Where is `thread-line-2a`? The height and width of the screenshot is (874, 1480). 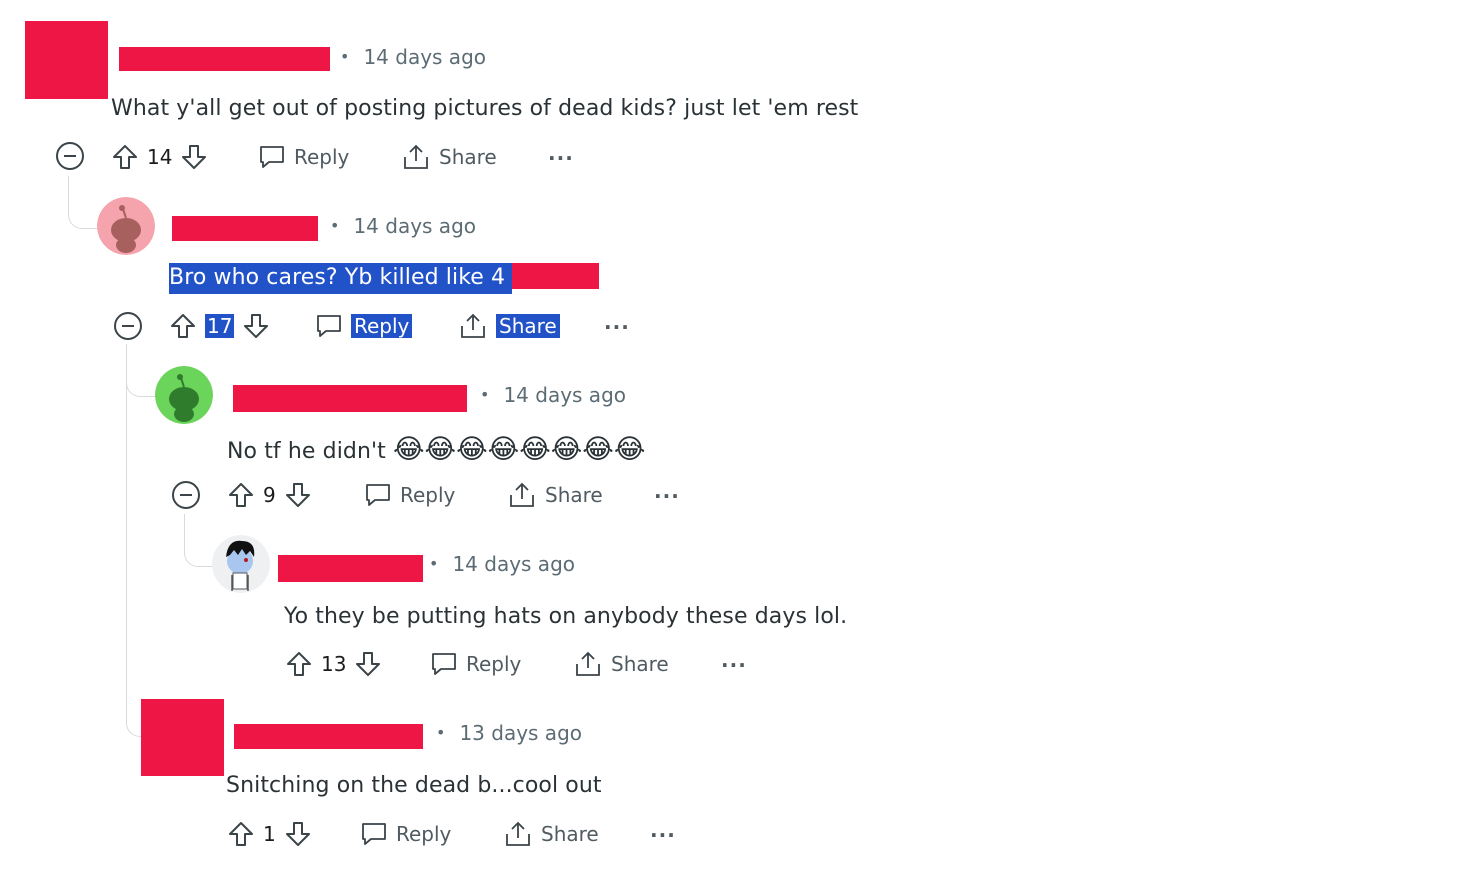 thread-line-2a is located at coordinates (126, 514).